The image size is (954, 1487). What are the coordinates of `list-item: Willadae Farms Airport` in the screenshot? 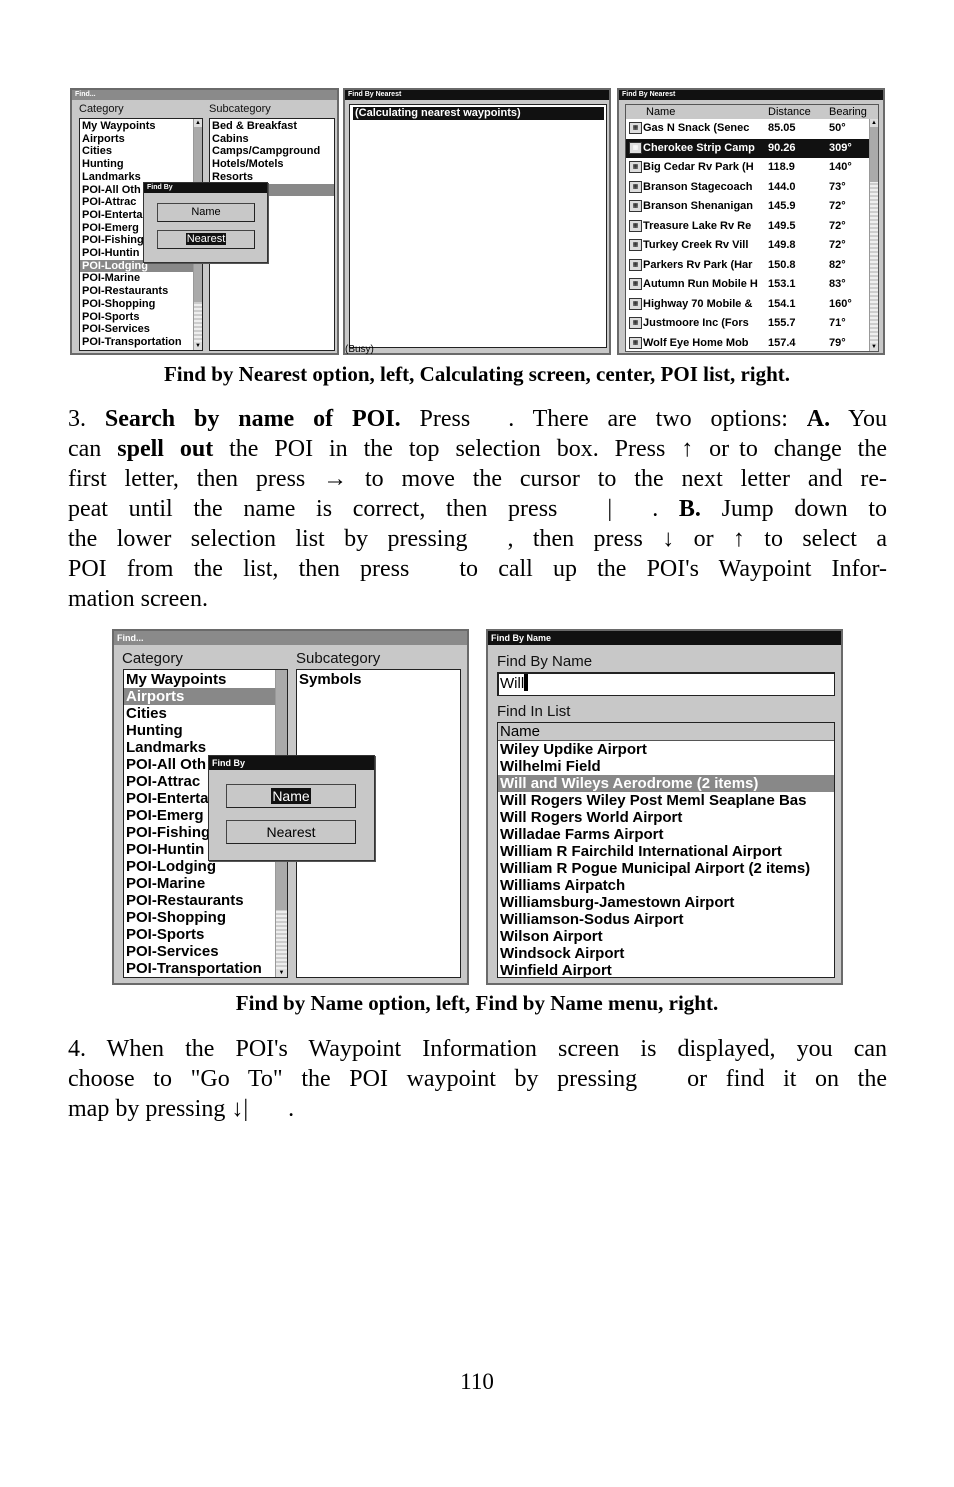 It's located at (666, 834).